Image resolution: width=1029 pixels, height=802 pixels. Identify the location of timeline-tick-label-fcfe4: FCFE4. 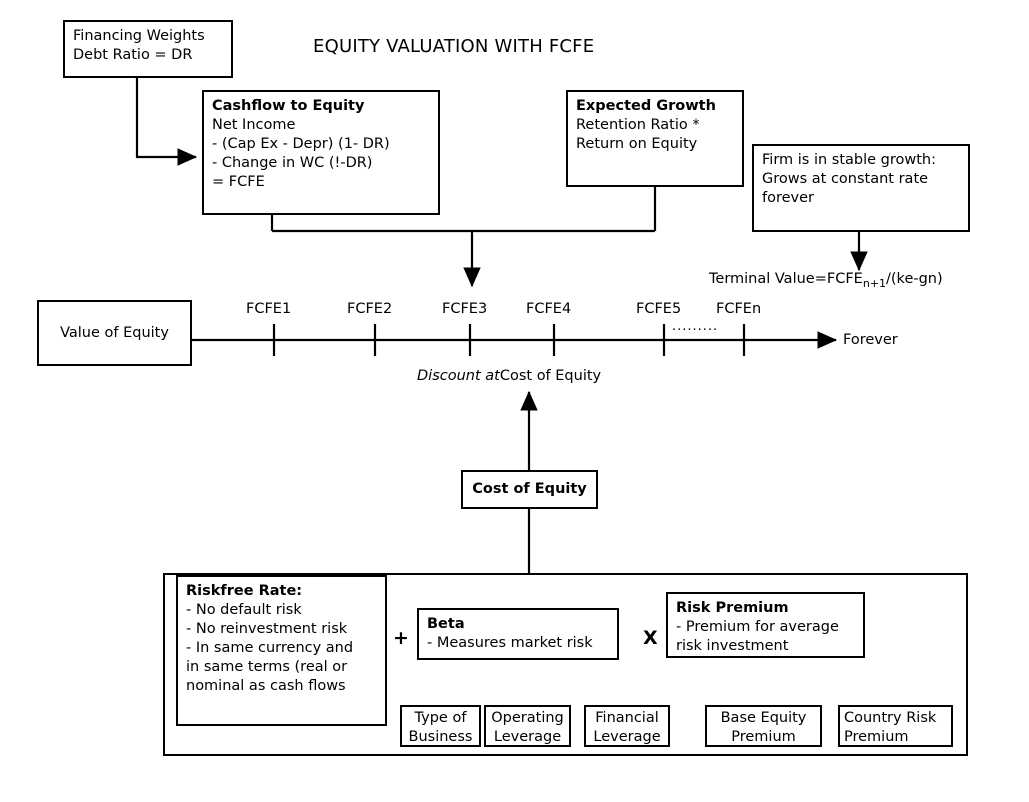
(549, 309).